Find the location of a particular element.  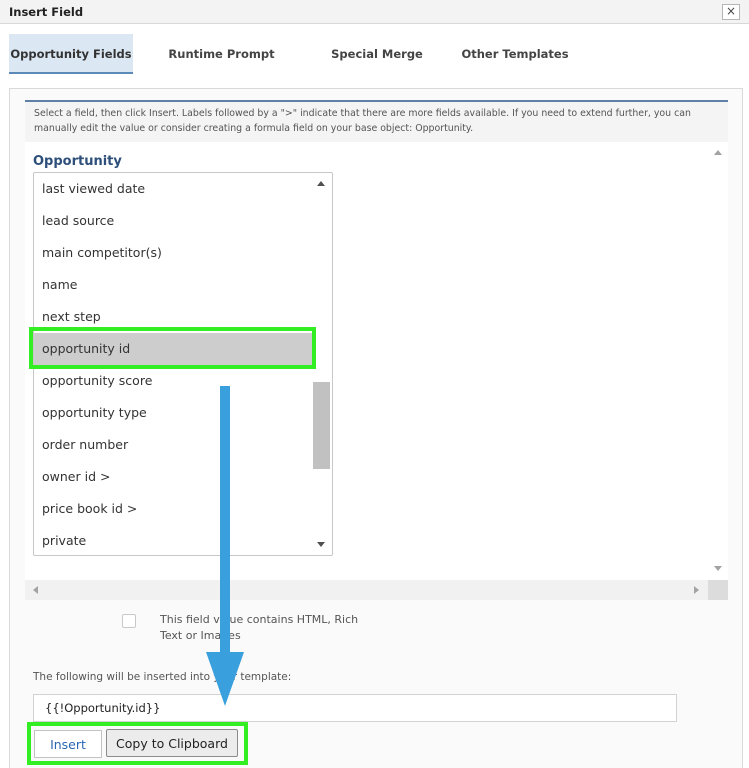

scrollbar-corner is located at coordinates (718, 590).